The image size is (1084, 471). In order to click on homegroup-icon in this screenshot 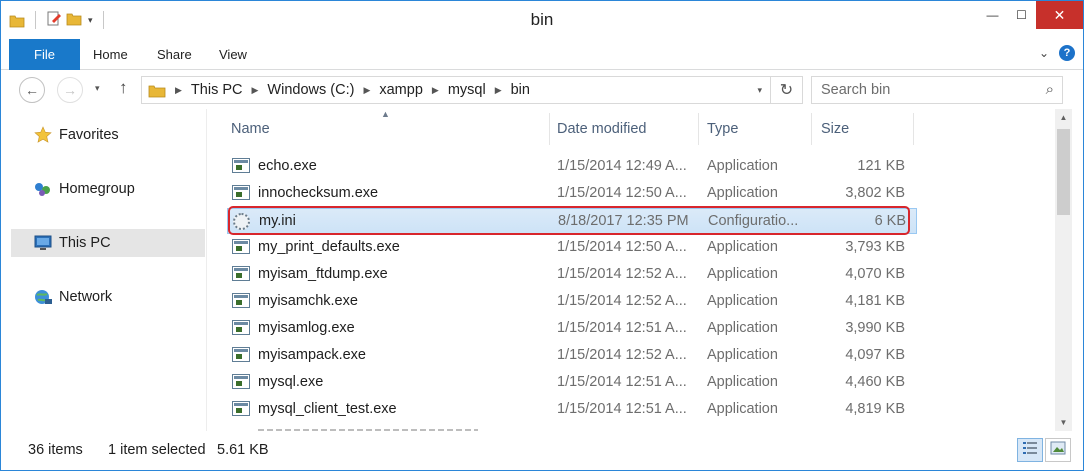, I will do `click(43, 189)`.